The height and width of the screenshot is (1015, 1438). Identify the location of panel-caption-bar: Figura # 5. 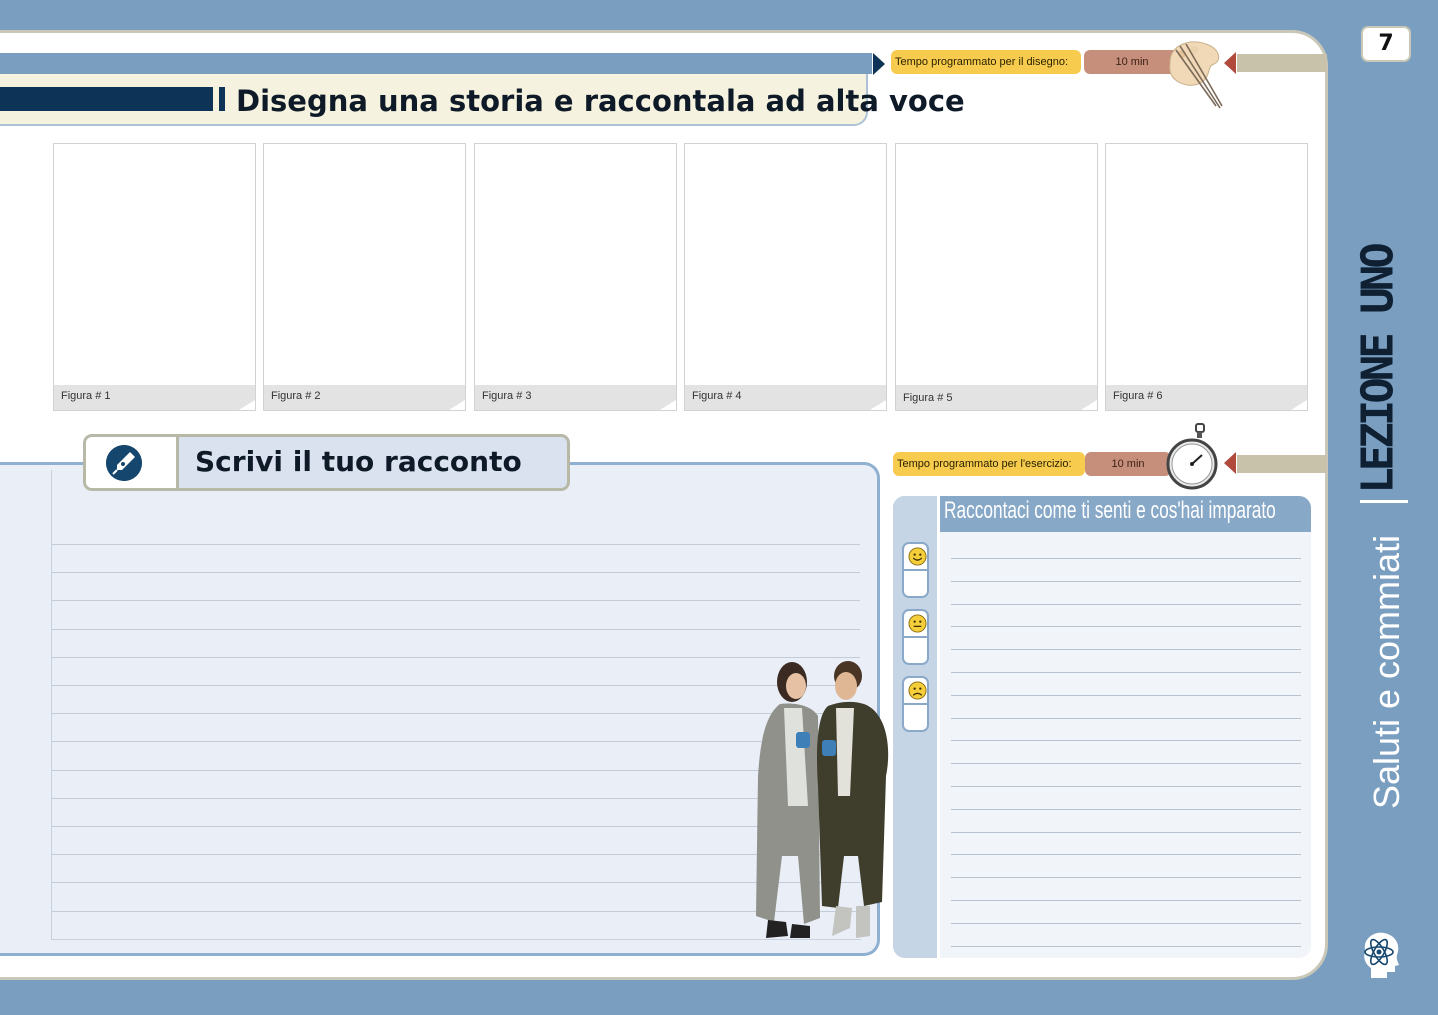
(996, 397).